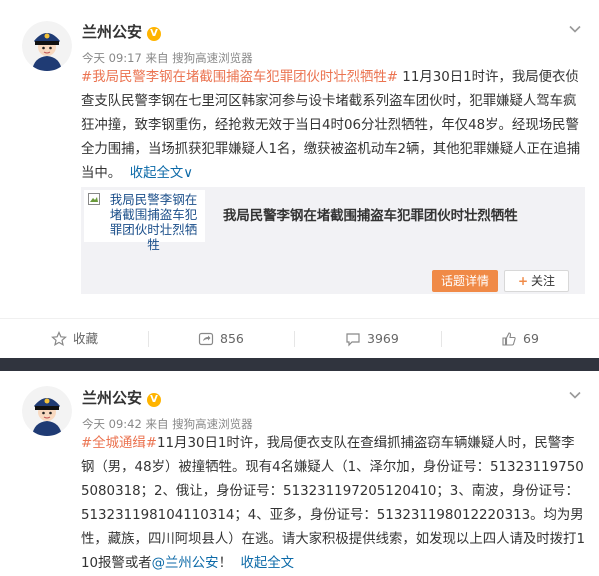 Image resolution: width=599 pixels, height=576 pixels. Describe the element at coordinates (370, 214) in the screenshot. I see `shared-card-title: 我局民警李钢在堵截围捕盗车犯罪团伙时壮烈牺牲` at that location.